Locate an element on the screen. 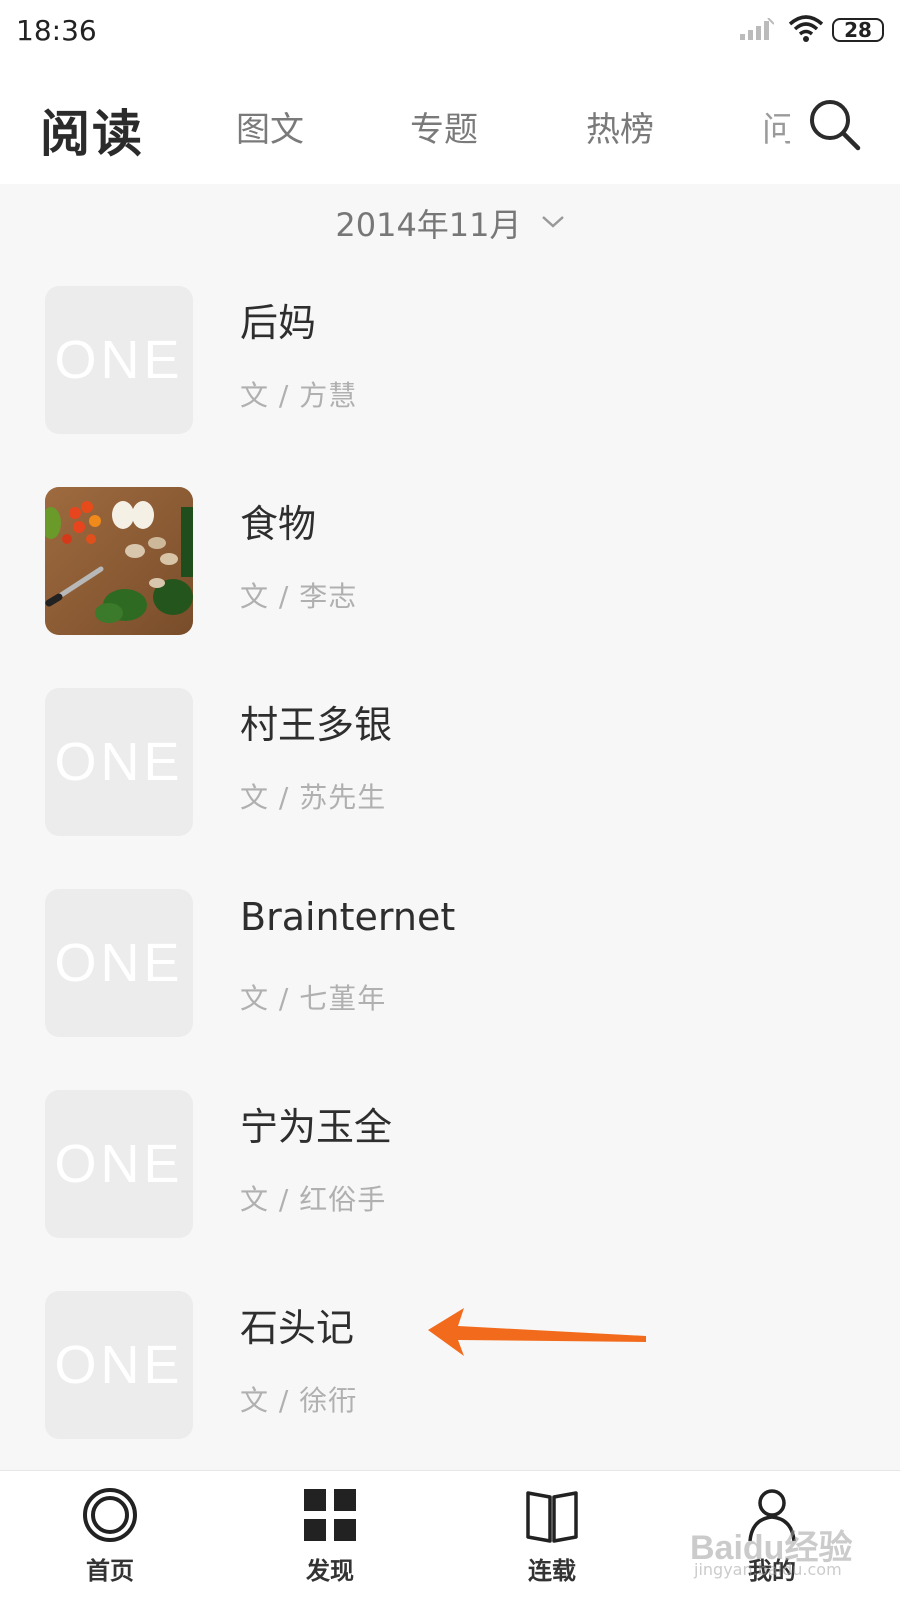  nav-home: 首页 is located at coordinates (110, 1536).